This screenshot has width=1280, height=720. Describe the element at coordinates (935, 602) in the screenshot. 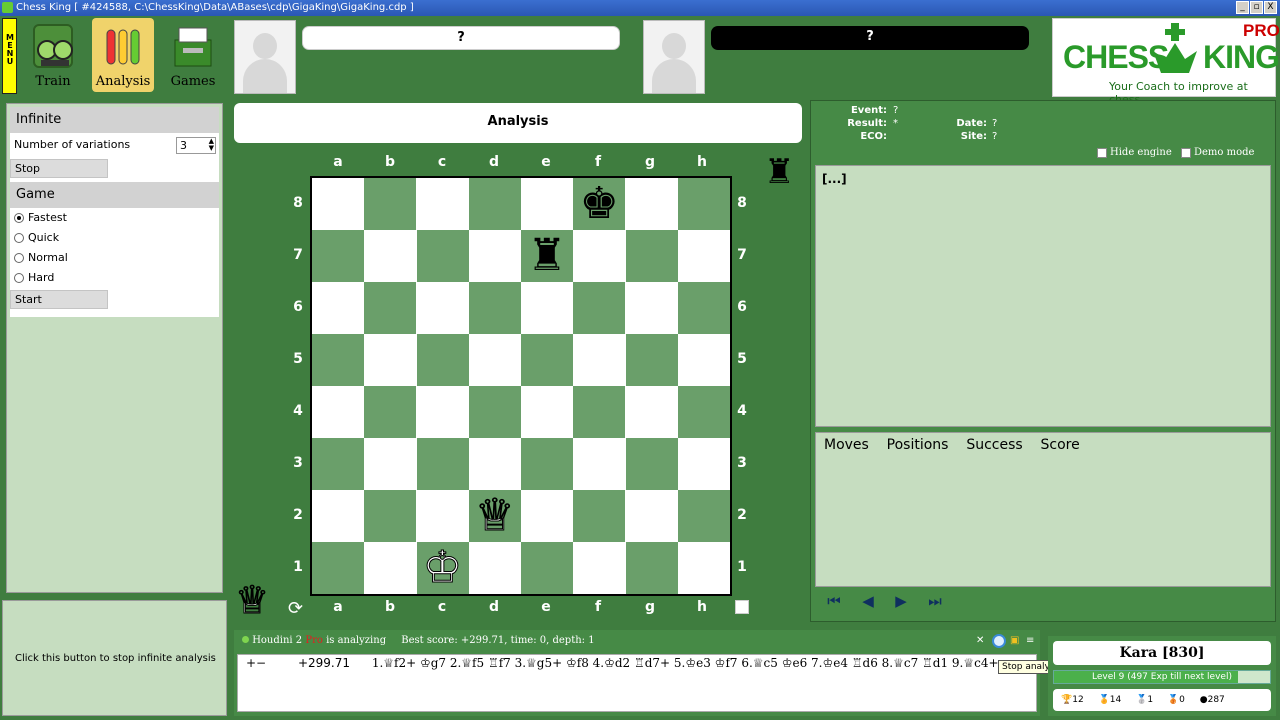

I see `last-move-icon: ⏭` at that location.